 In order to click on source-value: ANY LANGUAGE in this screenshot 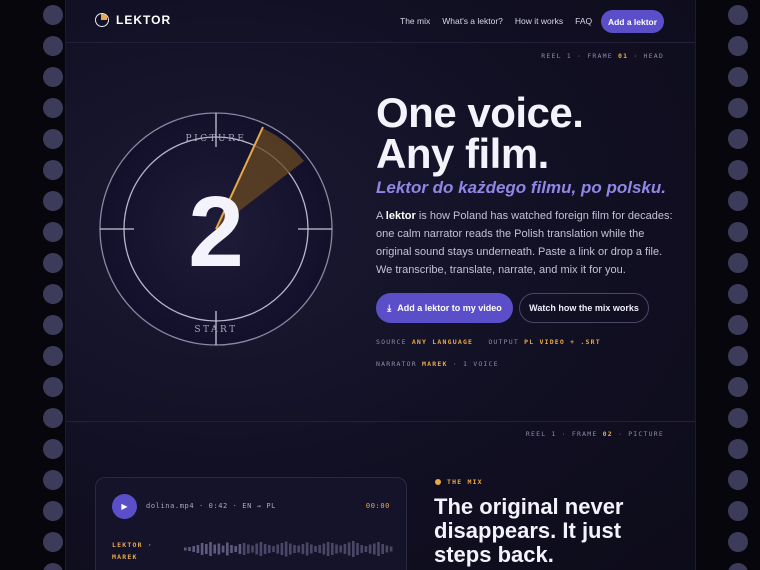, I will do `click(442, 342)`.